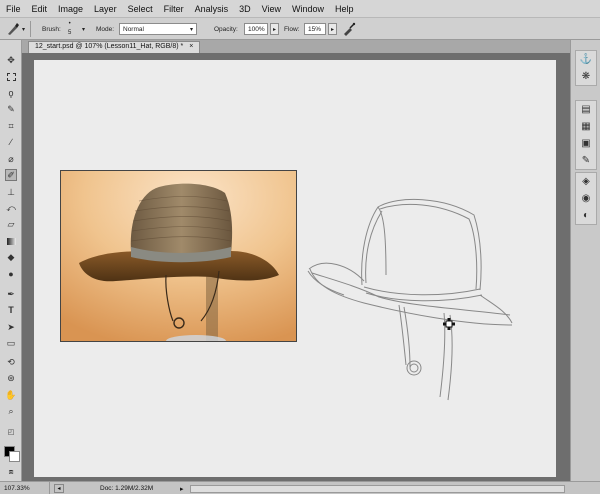  What do you see at coordinates (11, 208) in the screenshot?
I see `history-brush-icon: ⤺` at bounding box center [11, 208].